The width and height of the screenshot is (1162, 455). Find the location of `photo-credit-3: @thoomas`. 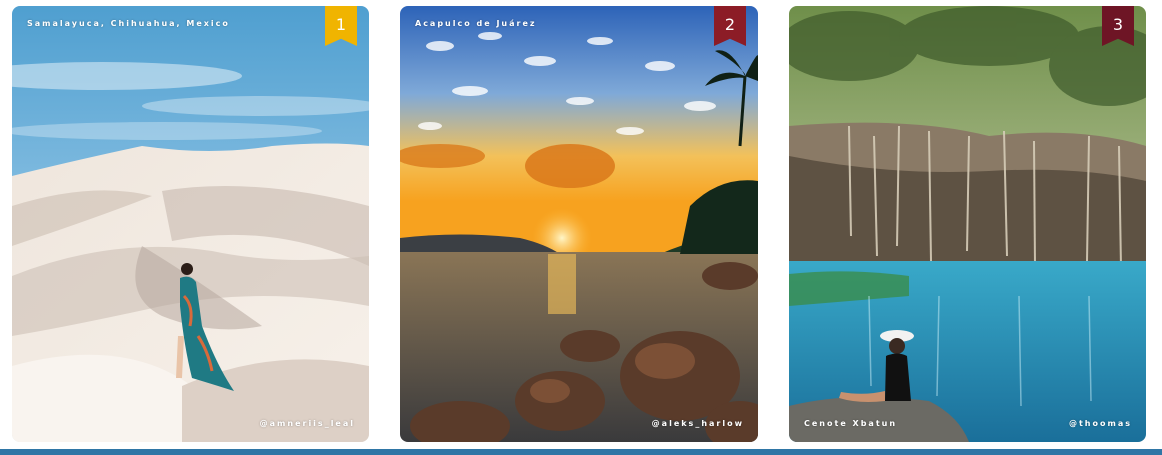

photo-credit-3: @thoomas is located at coordinates (1100, 423).